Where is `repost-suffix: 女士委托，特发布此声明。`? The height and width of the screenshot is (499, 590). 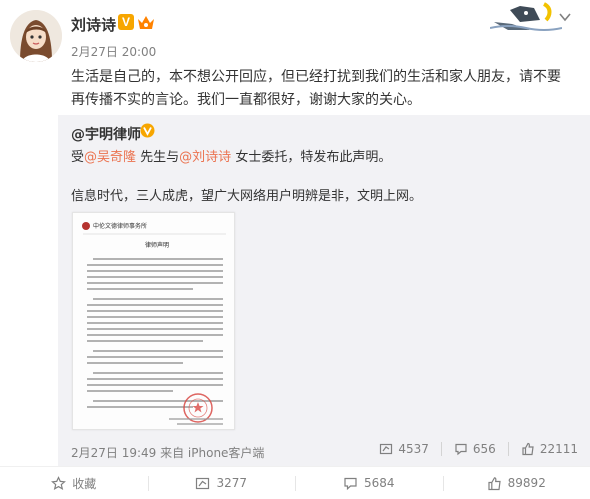
repost-suffix: 女士委托，特发布此声明。 is located at coordinates (311, 157).